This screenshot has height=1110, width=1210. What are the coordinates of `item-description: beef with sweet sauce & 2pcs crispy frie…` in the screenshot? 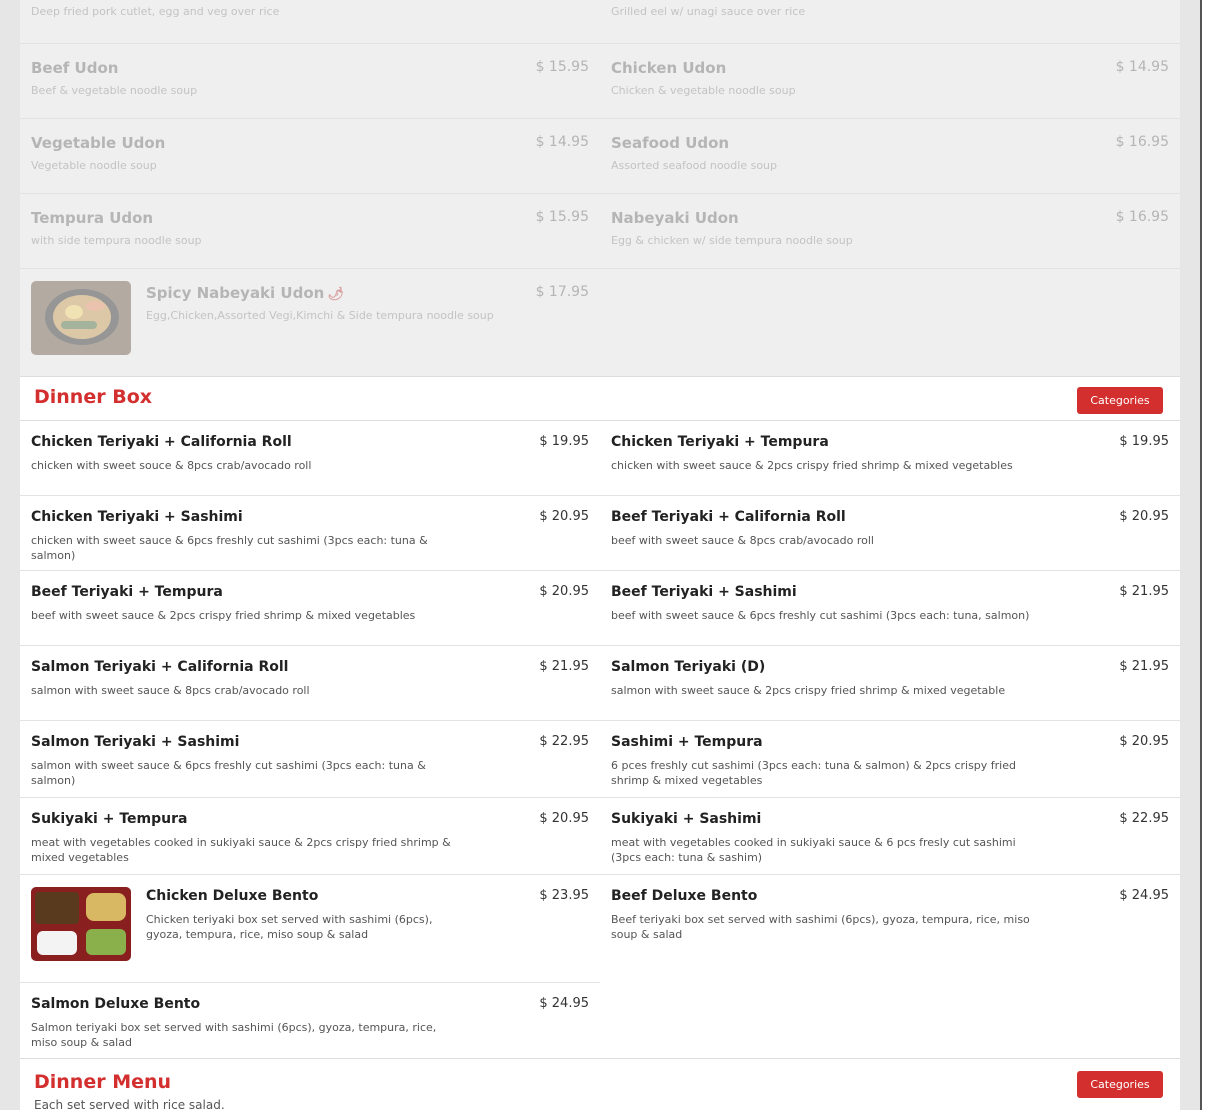 It's located at (223, 615).